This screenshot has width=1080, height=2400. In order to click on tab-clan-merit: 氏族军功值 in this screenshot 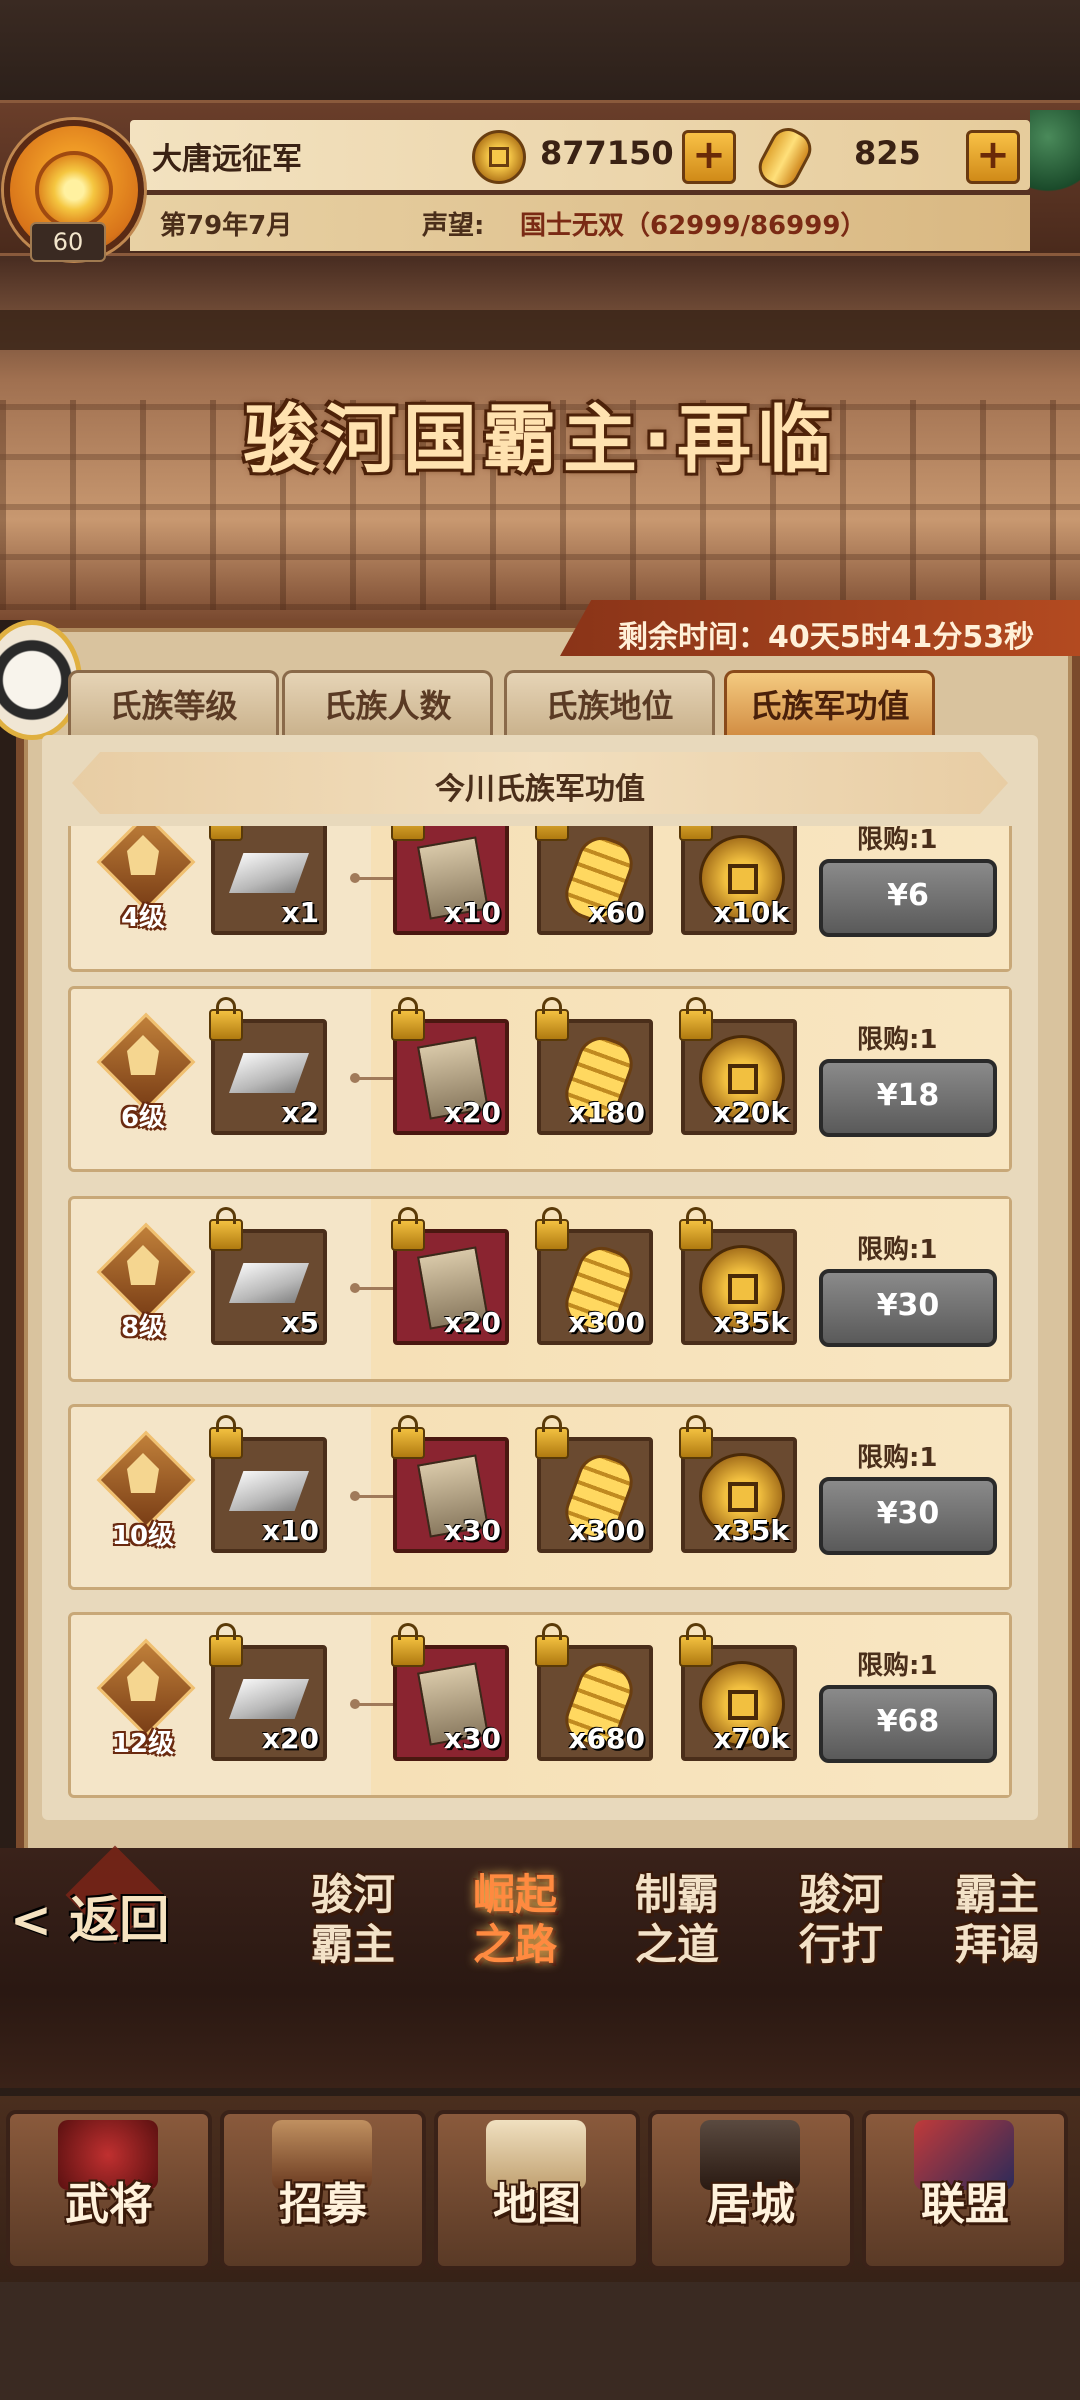, I will do `click(829, 704)`.